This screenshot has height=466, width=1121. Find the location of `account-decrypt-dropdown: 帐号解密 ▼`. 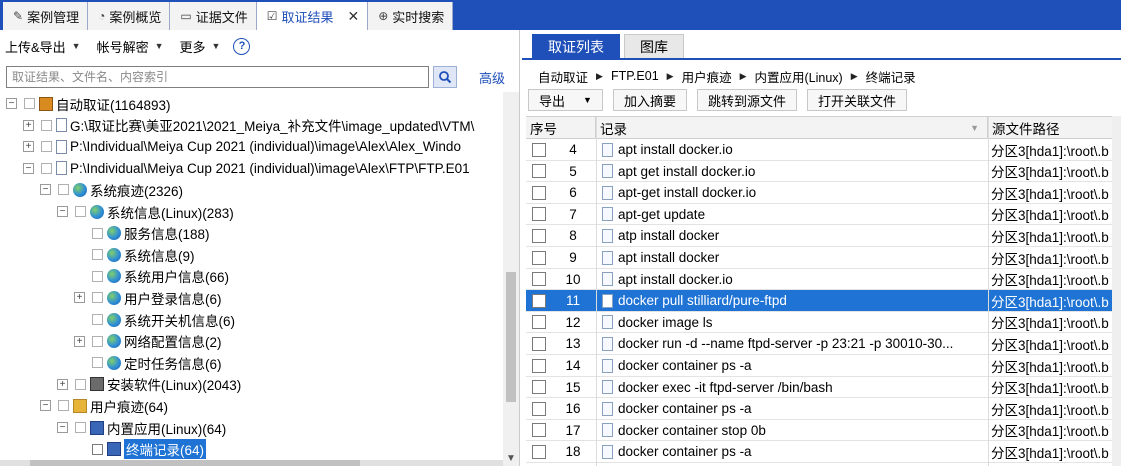

account-decrypt-dropdown: 帐号解密 ▼ is located at coordinates (130, 46).